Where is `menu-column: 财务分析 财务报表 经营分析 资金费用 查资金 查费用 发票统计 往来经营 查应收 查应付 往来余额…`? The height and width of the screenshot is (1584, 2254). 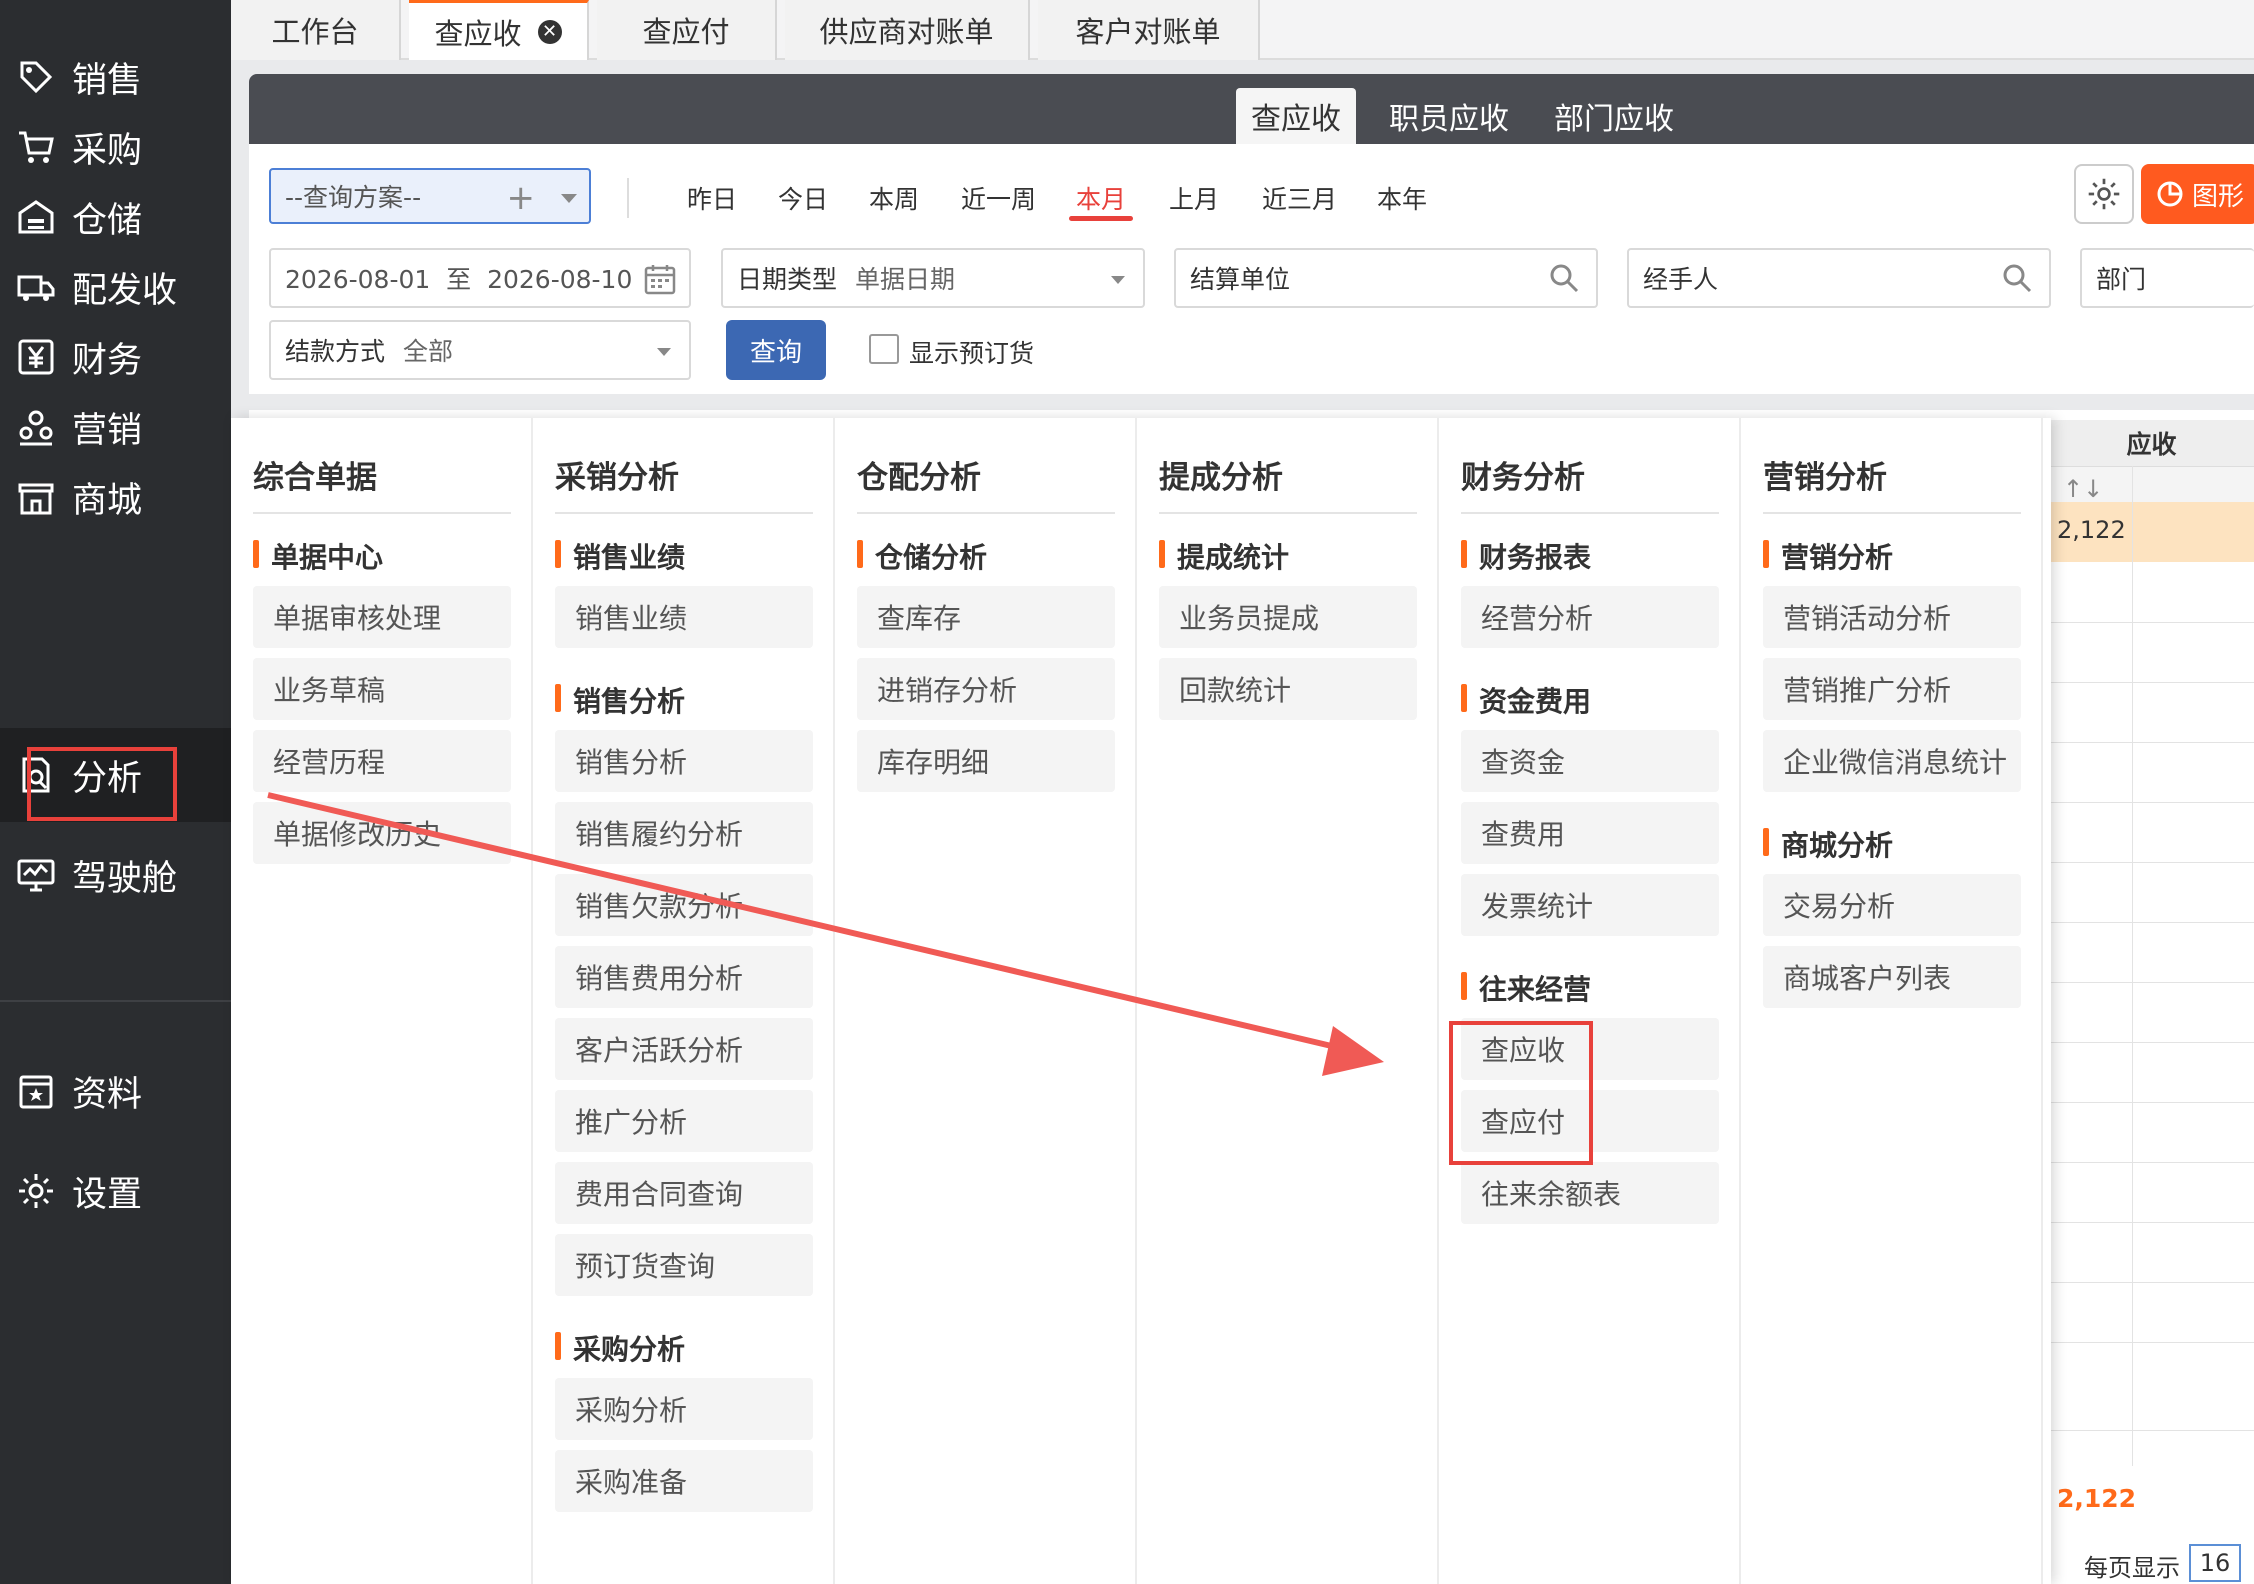
menu-column: 财务分析 财务报表 经营分析 资金费用 查资金 查费用 发票统计 往来经营 查应收 查应付 往来余额… is located at coordinates (1590, 1001).